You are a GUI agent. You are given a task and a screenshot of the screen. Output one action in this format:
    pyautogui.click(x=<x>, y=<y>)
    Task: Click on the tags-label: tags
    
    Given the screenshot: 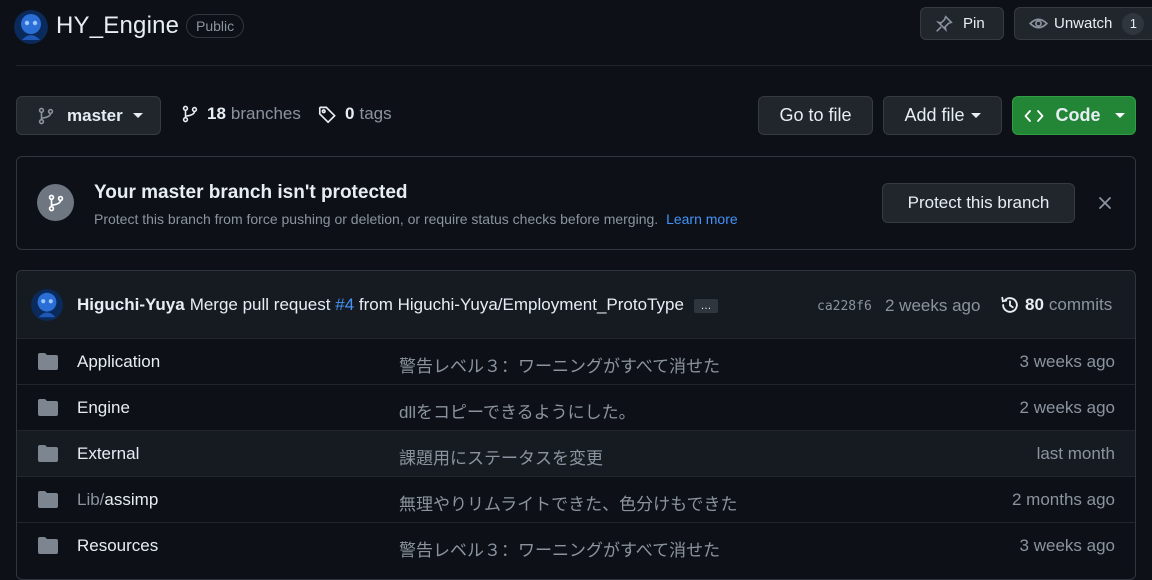 What is the action you would take?
    pyautogui.click(x=375, y=113)
    